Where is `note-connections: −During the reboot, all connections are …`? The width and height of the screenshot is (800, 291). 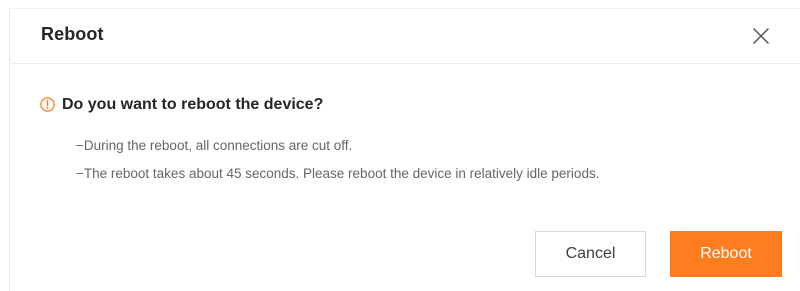
note-connections: −During the reboot, all connections are … is located at coordinates (214, 145).